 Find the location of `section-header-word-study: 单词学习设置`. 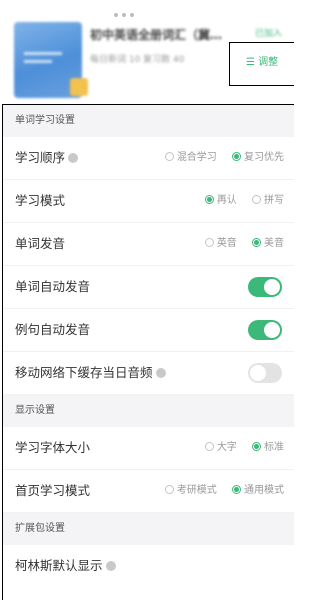

section-header-word-study: 单词学习设置 is located at coordinates (148, 121).